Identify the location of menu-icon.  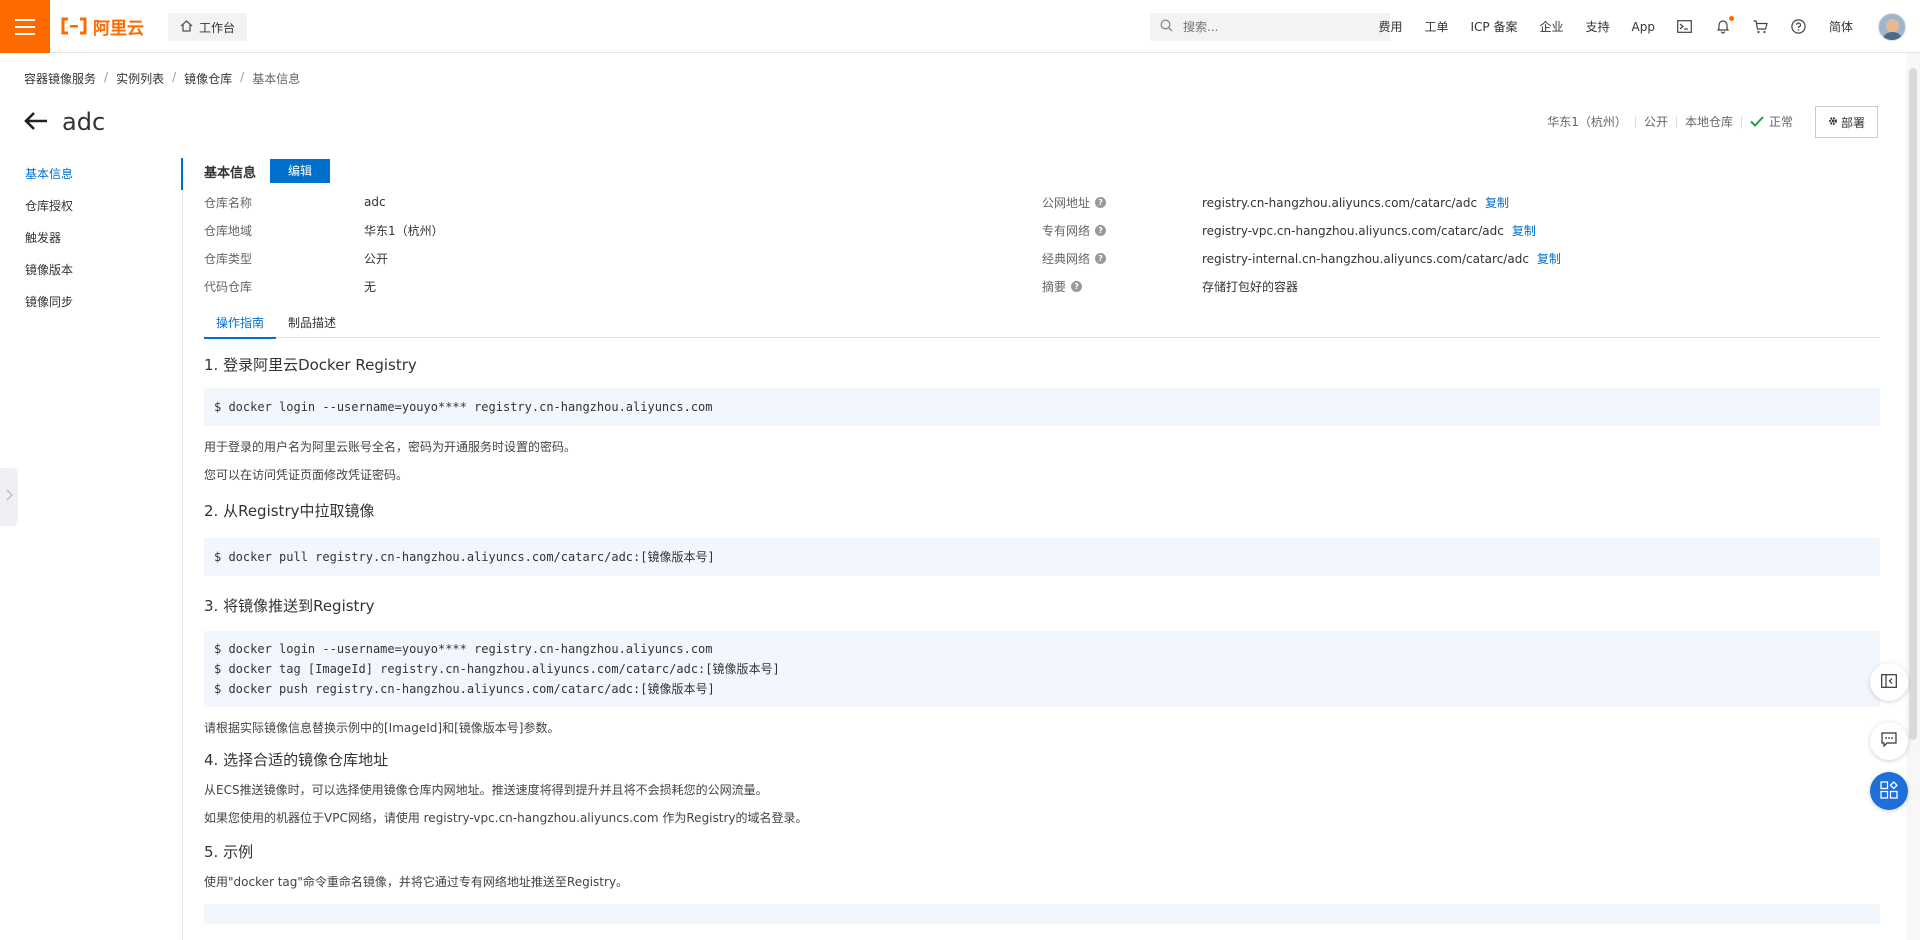
(25, 26).